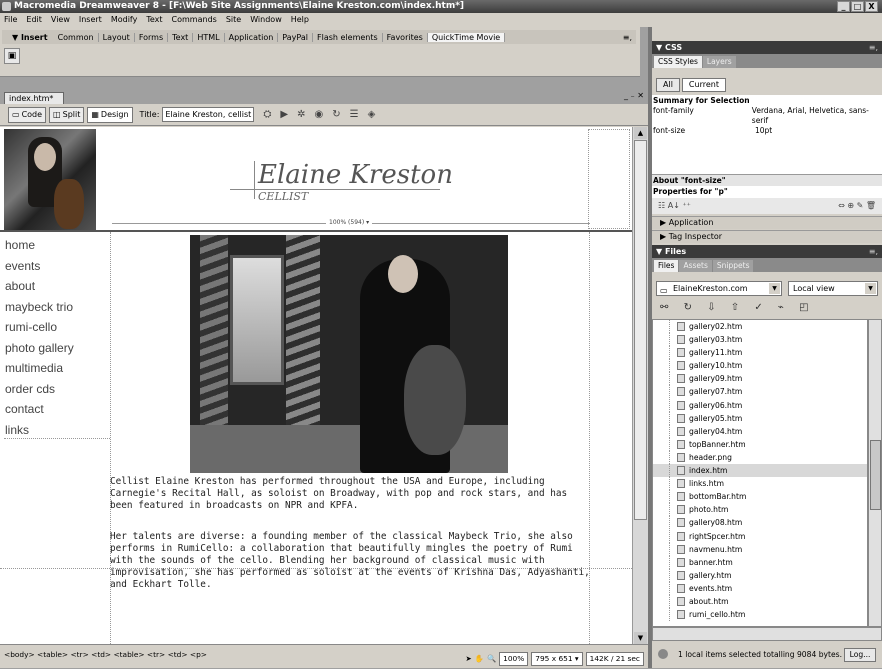 This screenshot has width=882, height=669. What do you see at coordinates (760, 484) in the screenshot?
I see `file-item: links.htm` at bounding box center [760, 484].